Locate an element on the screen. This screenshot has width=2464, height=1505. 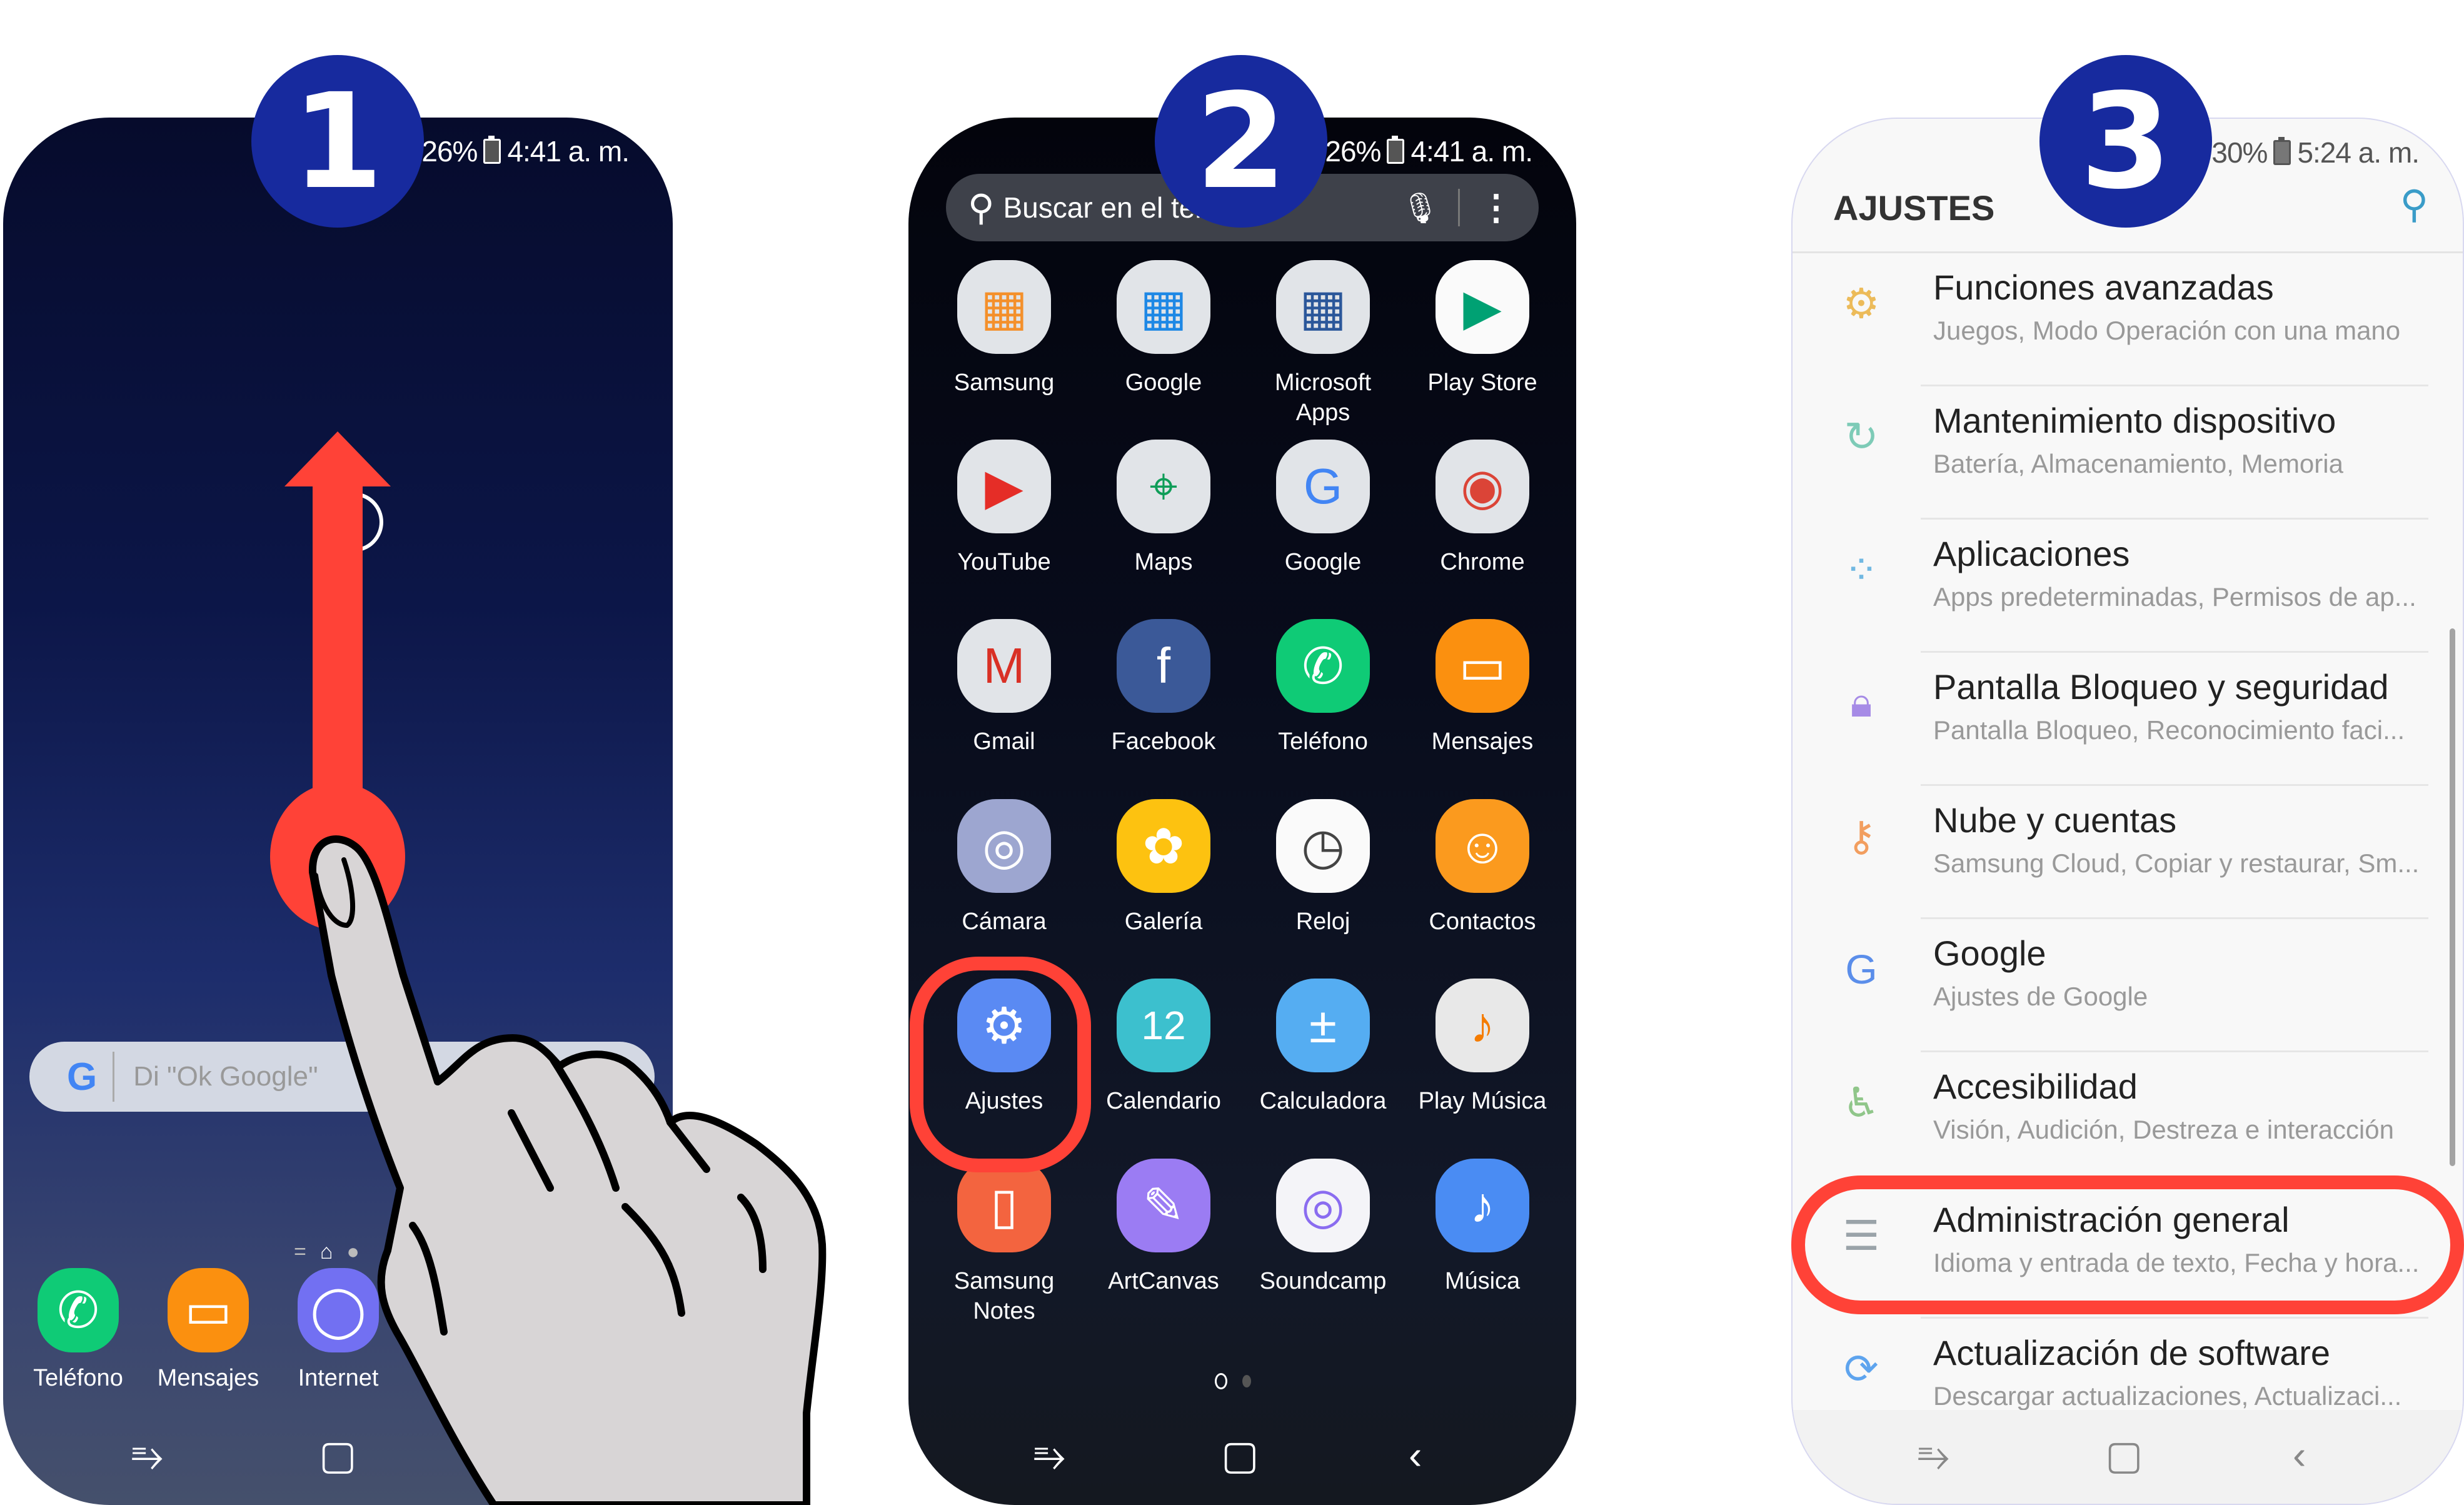
status-bar: 26% 4:41 a. m. is located at coordinates (1429, 151).